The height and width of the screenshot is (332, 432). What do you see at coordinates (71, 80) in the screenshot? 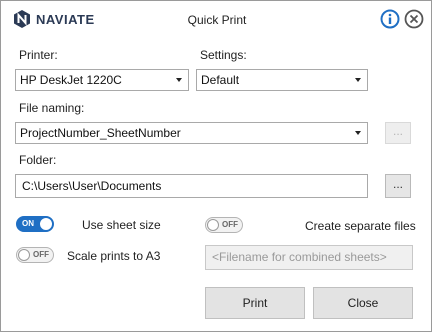
I see `printer-select-value: HP DeskJet 1220C` at bounding box center [71, 80].